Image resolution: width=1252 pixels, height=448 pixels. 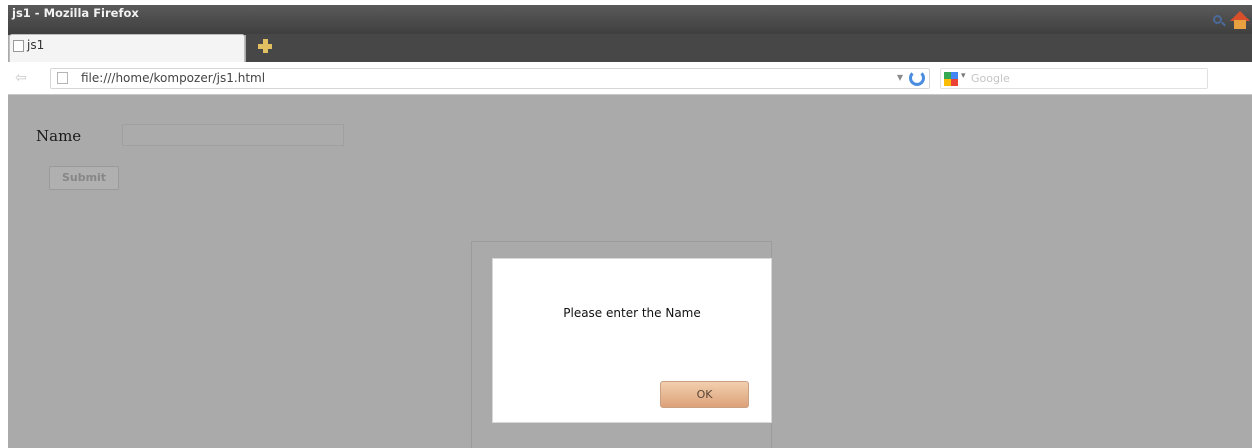 What do you see at coordinates (630, 20) in the screenshot?
I see `title-bar: js1 - Mozilla Firefox` at bounding box center [630, 20].